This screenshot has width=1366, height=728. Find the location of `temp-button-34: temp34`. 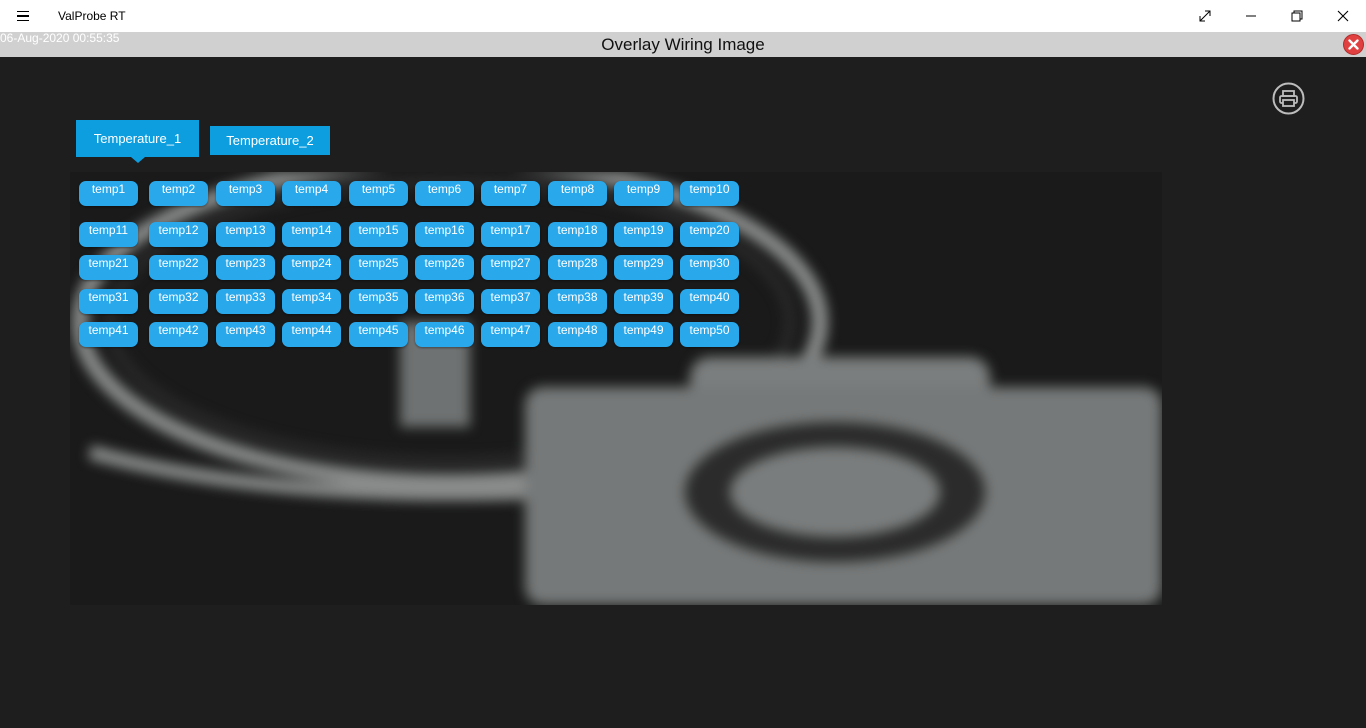

temp-button-34: temp34 is located at coordinates (311, 301).